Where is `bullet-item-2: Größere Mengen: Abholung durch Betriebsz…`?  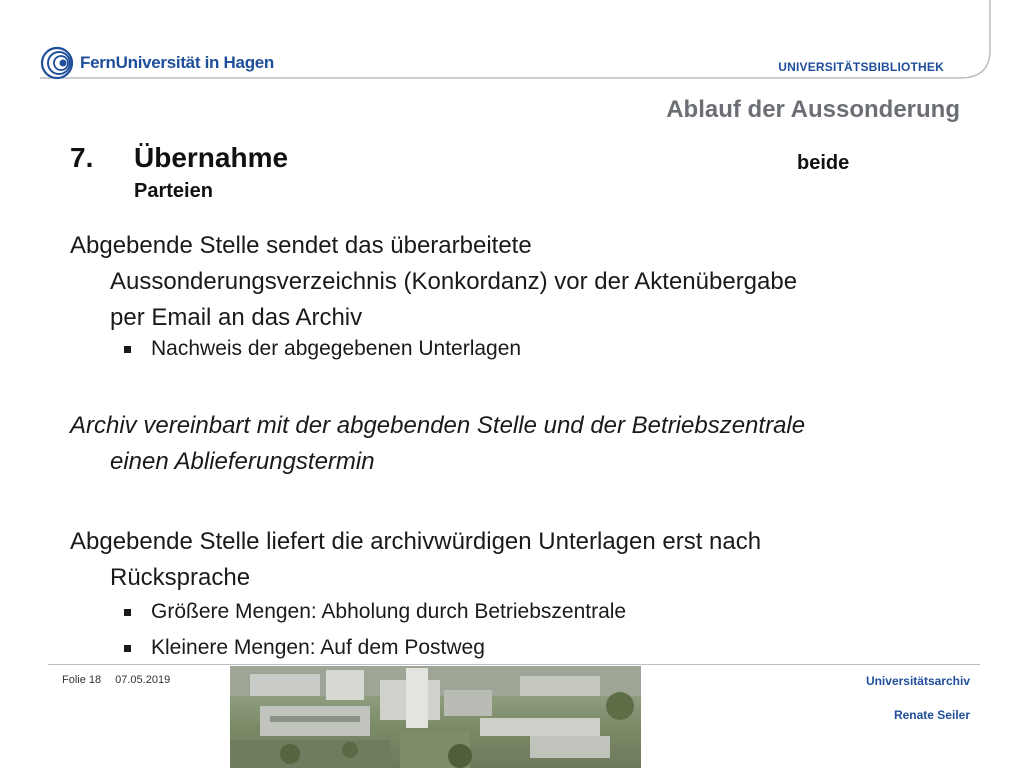
bullet-item-2: Größere Mengen: Abholung durch Betriebsz… is located at coordinates (375, 612).